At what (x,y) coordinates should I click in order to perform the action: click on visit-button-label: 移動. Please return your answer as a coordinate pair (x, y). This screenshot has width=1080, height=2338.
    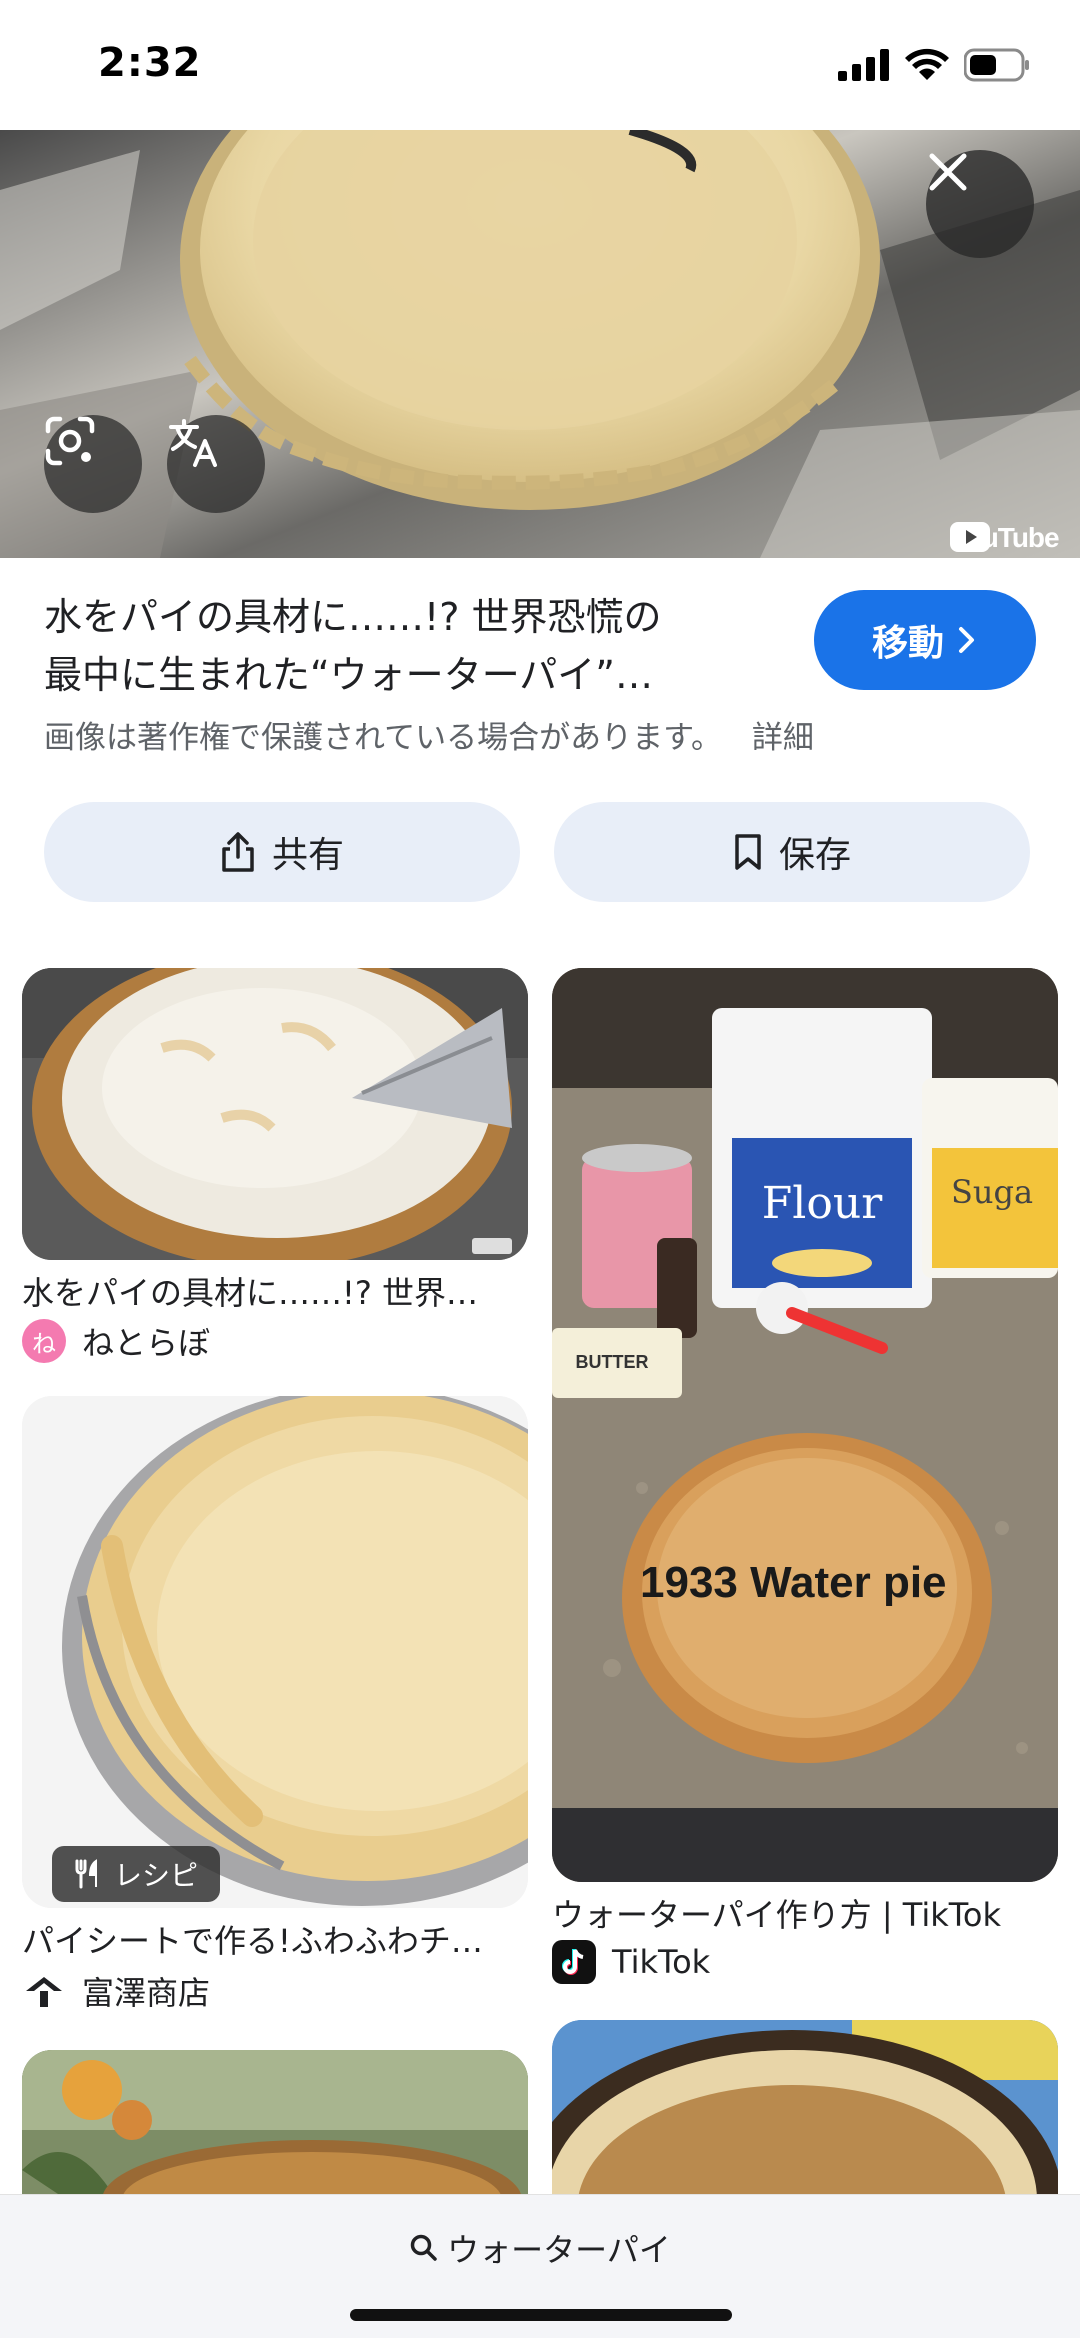
    Looking at the image, I should click on (907, 643).